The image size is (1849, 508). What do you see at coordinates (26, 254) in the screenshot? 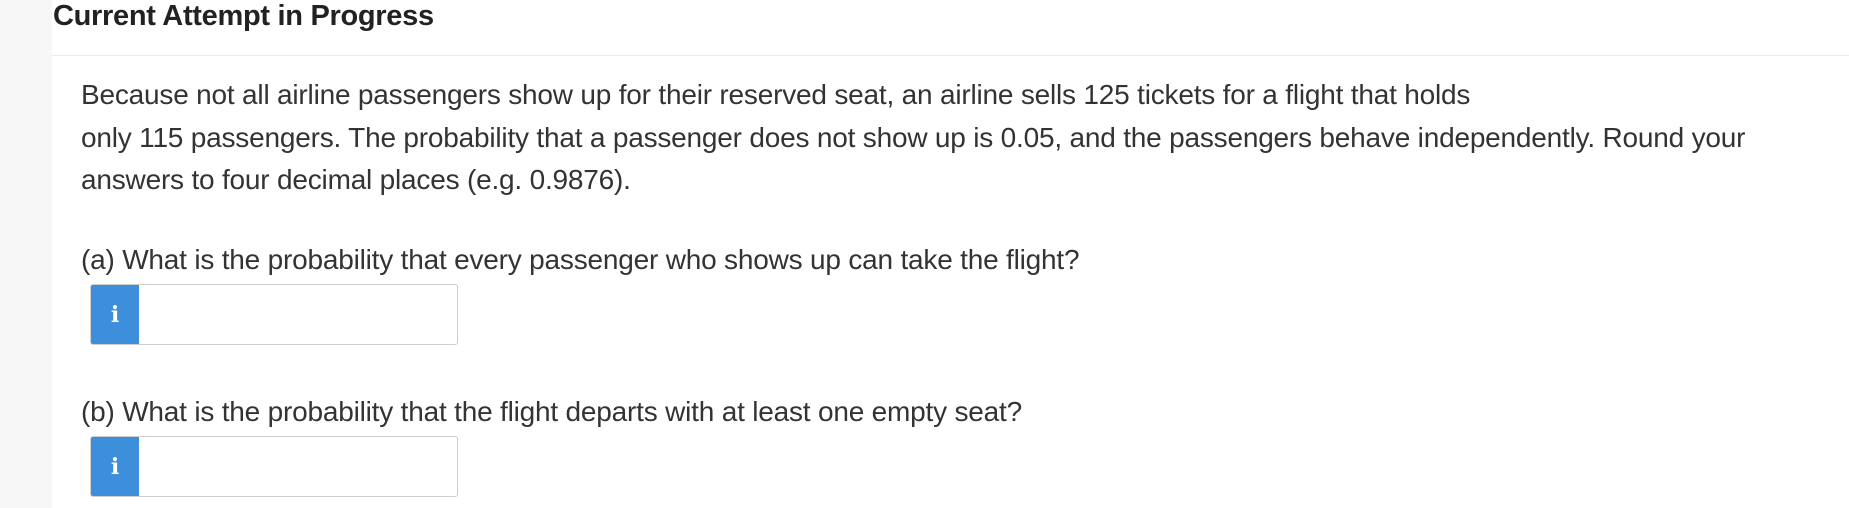
I see `left-gutter` at bounding box center [26, 254].